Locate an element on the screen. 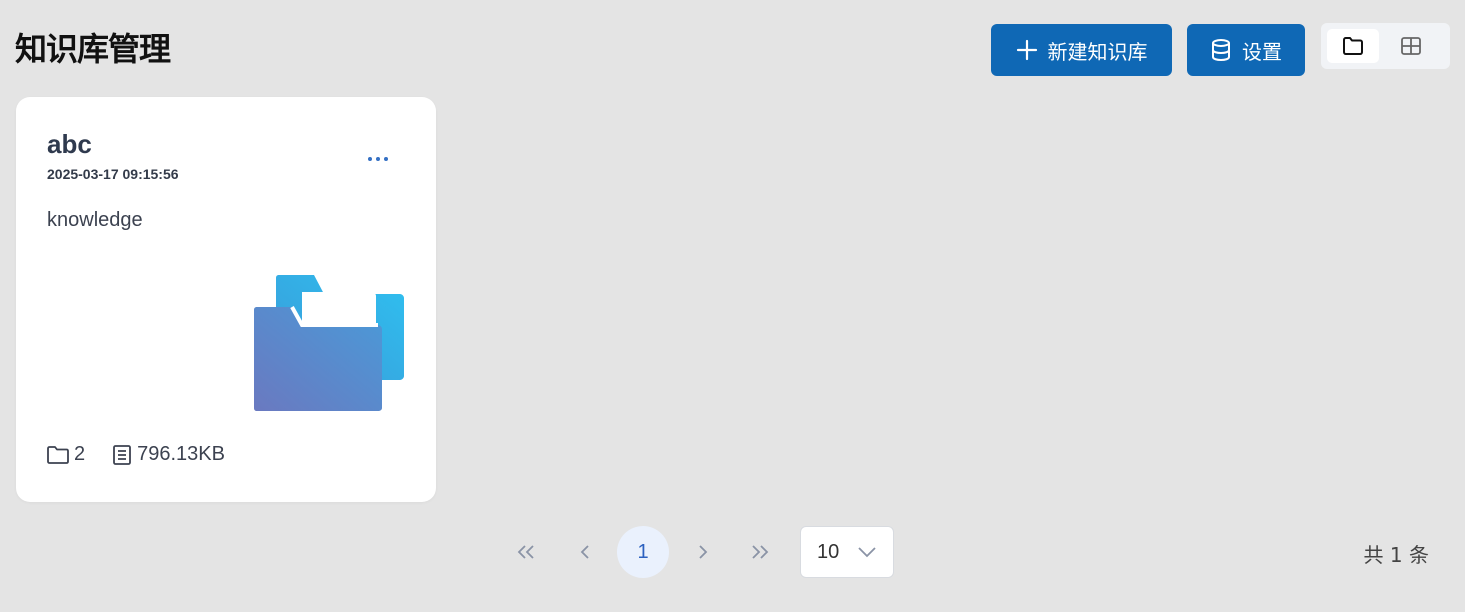  new-knowledge-base-button: 新建知识库 is located at coordinates (1081, 50).